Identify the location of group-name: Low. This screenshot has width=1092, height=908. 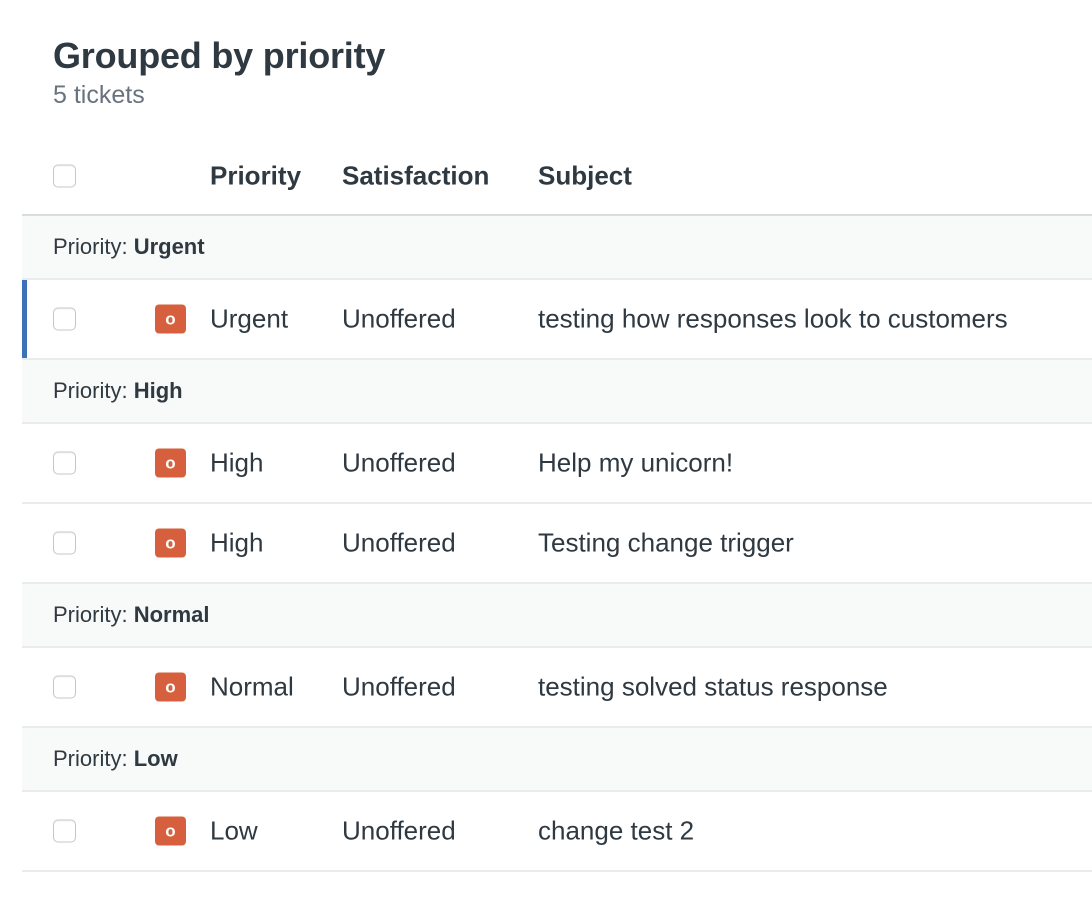
(155, 758).